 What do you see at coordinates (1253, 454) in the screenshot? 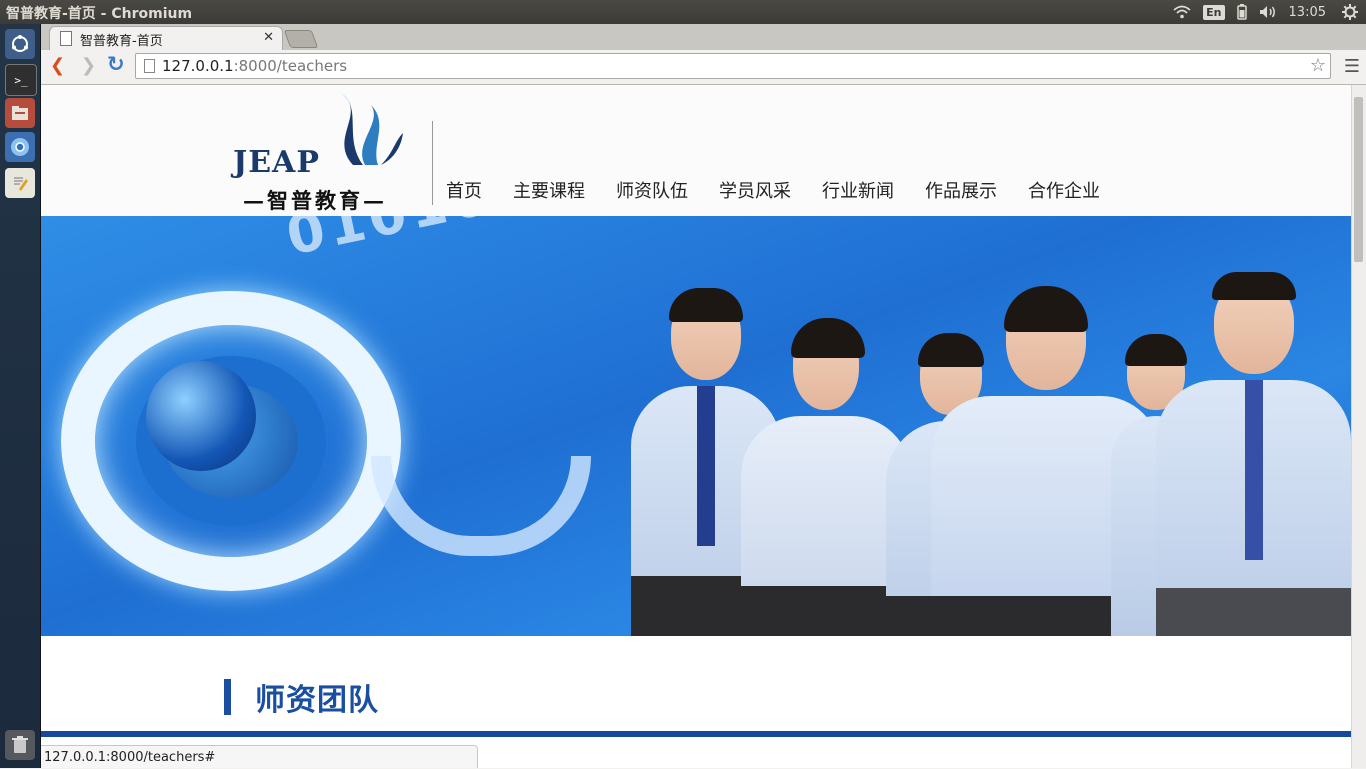
I see `person-figure` at bounding box center [1253, 454].